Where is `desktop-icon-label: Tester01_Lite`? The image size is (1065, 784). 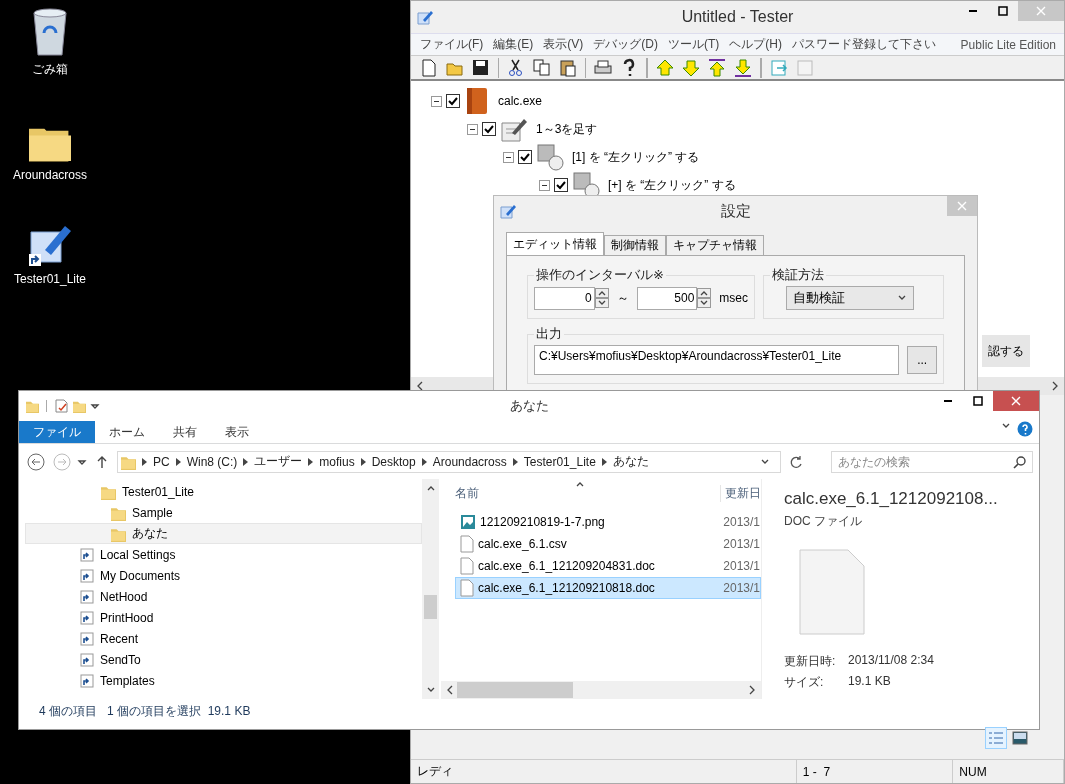 desktop-icon-label: Tester01_Lite is located at coordinates (49, 279).